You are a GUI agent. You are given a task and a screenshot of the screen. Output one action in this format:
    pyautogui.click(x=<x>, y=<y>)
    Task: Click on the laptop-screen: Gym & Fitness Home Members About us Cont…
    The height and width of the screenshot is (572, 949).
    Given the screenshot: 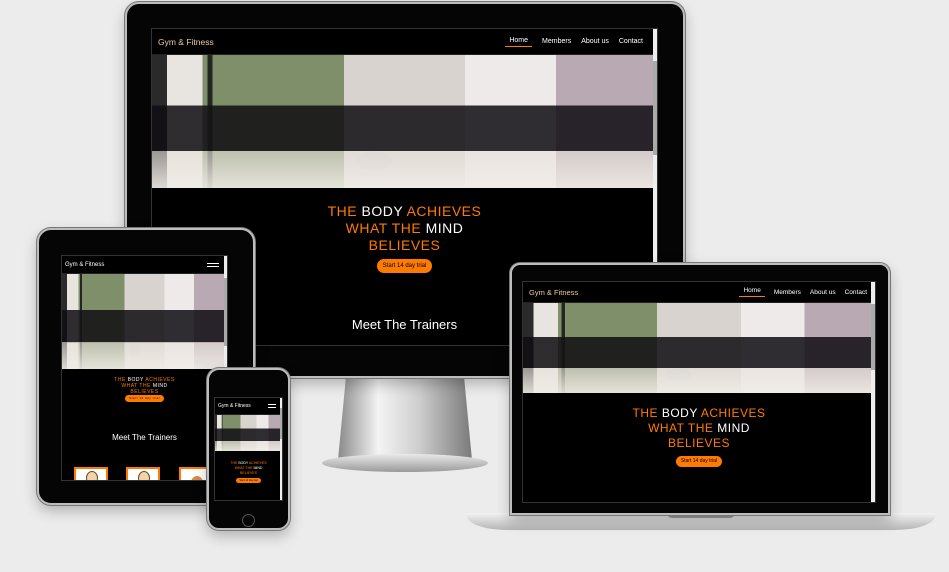 What is the action you would take?
    pyautogui.click(x=699, y=392)
    